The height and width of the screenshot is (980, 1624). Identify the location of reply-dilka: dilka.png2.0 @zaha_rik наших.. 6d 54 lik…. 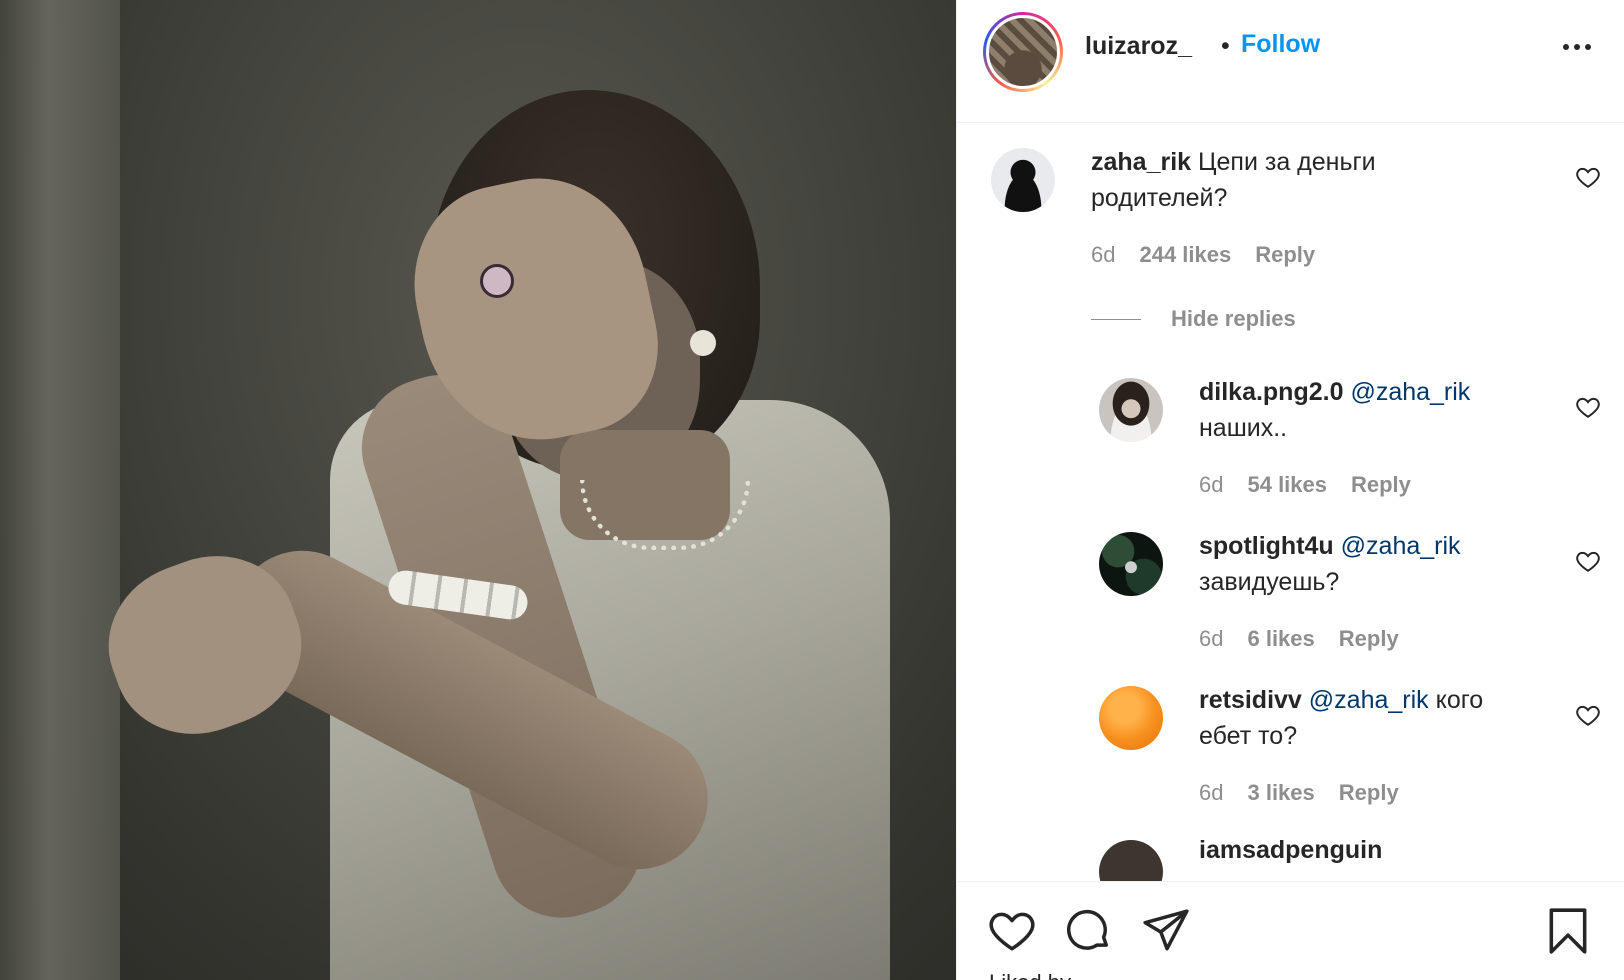
(1290, 449).